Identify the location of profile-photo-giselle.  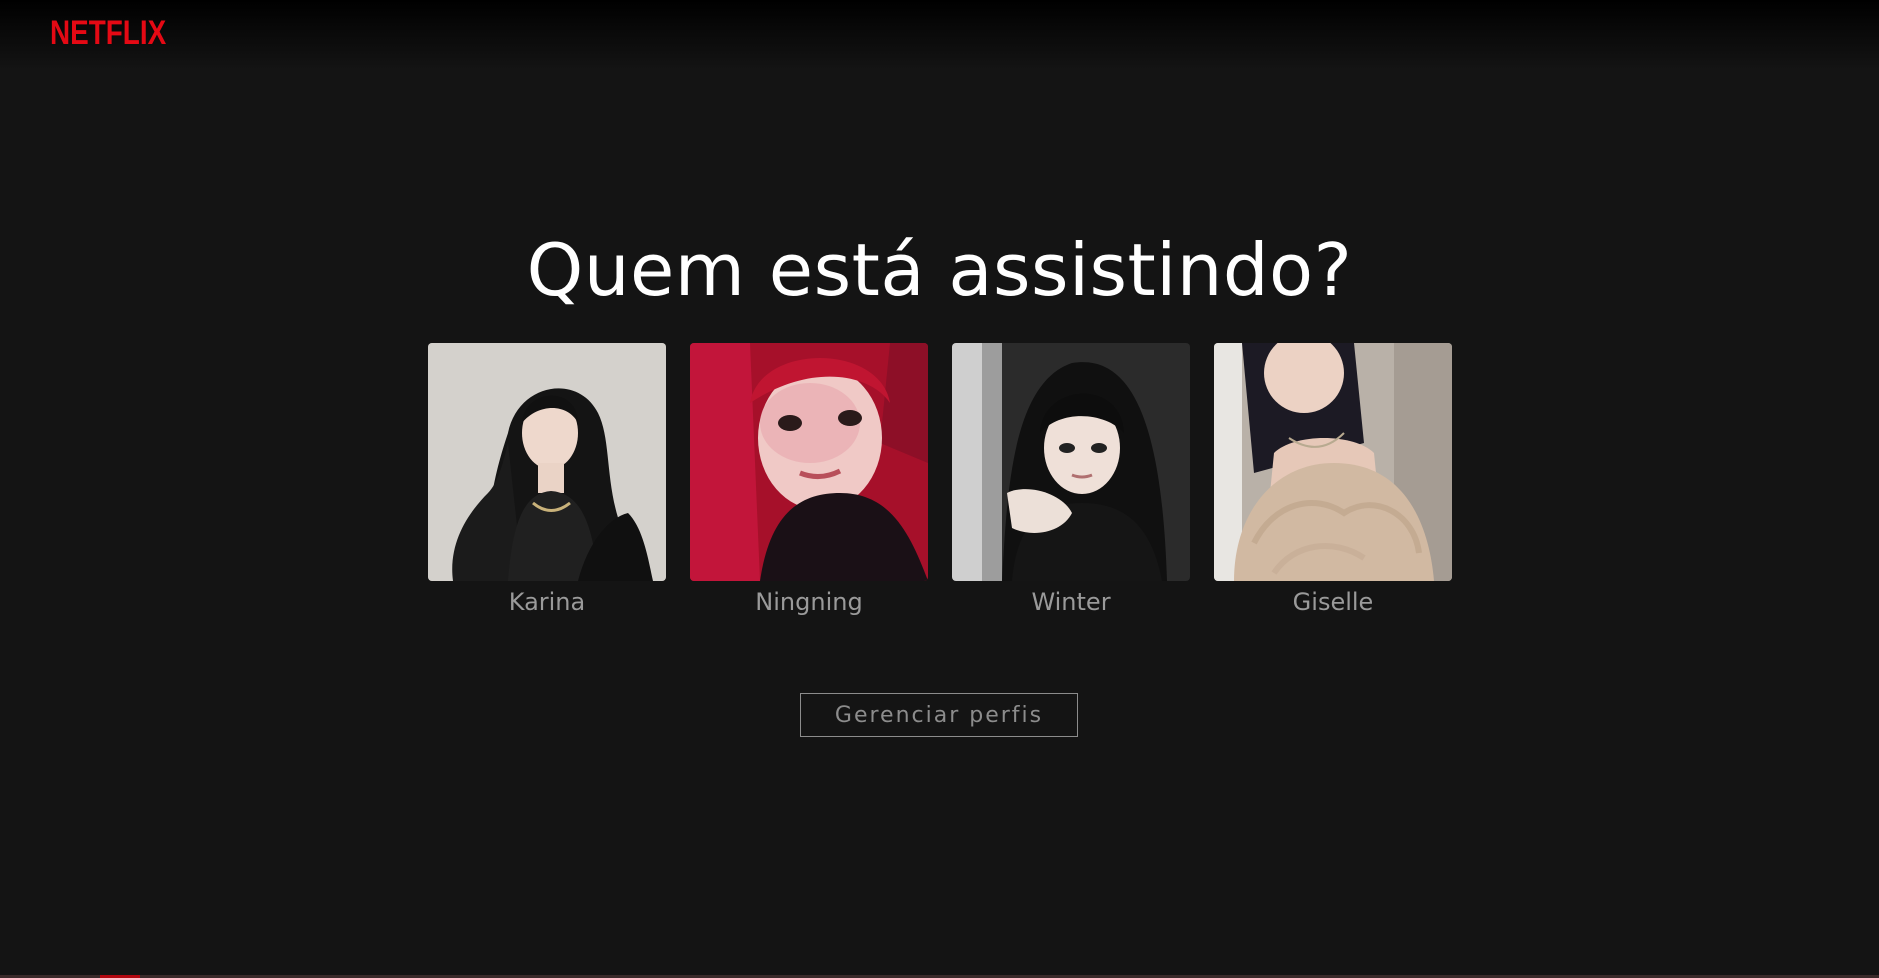
(1333, 462).